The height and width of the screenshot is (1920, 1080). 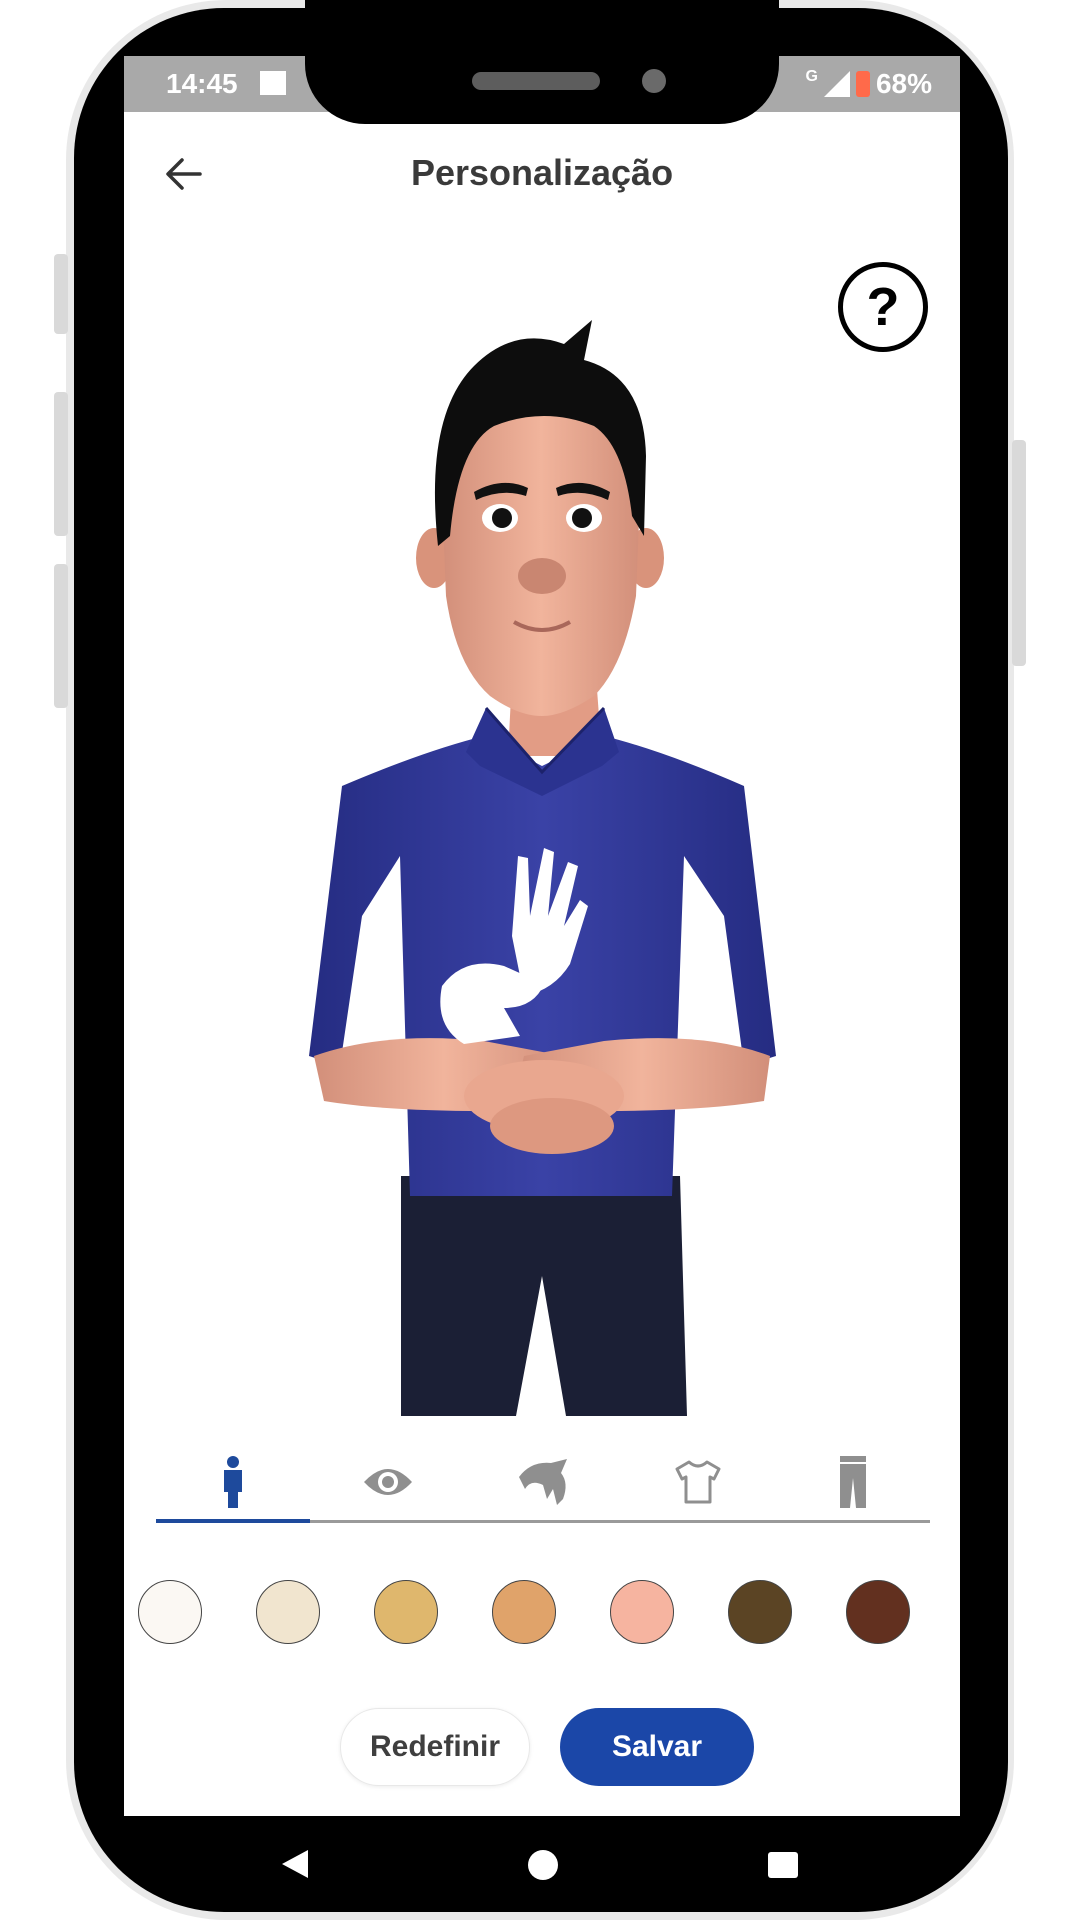 I want to click on eye-icon, so click(x=388, y=1482).